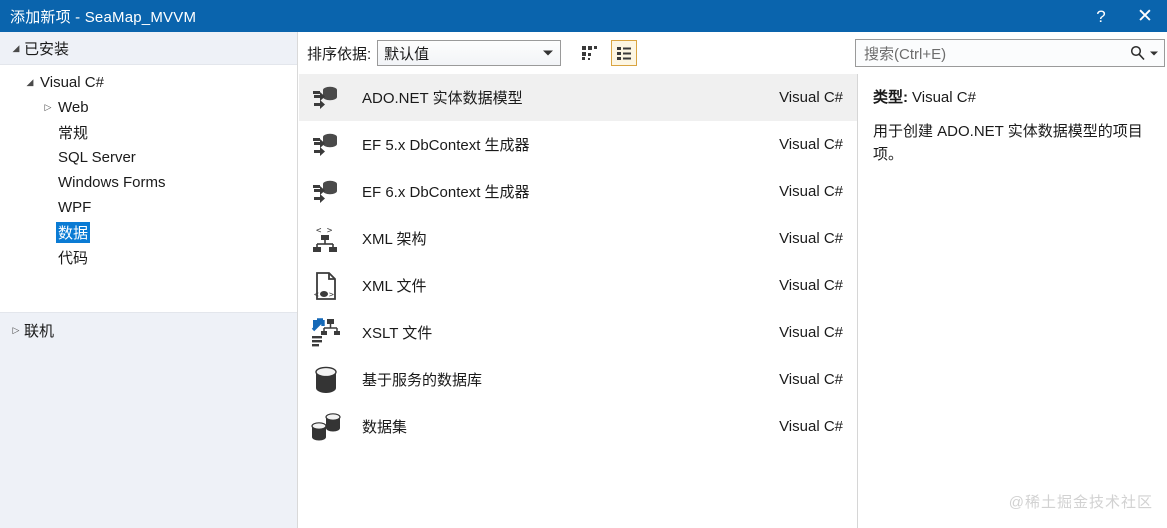  Describe the element at coordinates (578, 191) in the screenshot. I see `list-item: EF 6.x DbContext 生成器 Visual C#` at that location.